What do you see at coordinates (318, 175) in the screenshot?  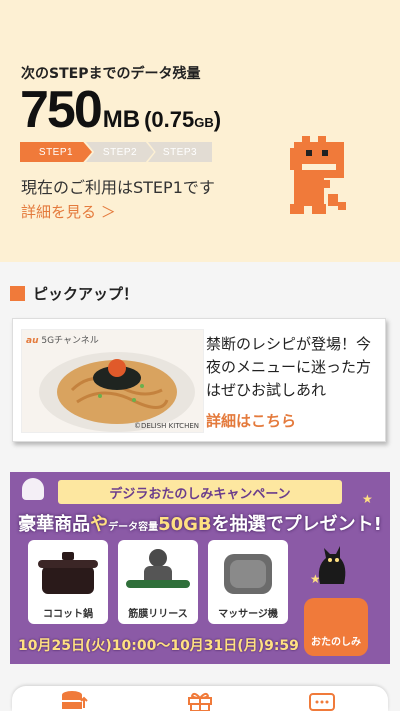 I see `mascot-dinosaur-icon` at bounding box center [318, 175].